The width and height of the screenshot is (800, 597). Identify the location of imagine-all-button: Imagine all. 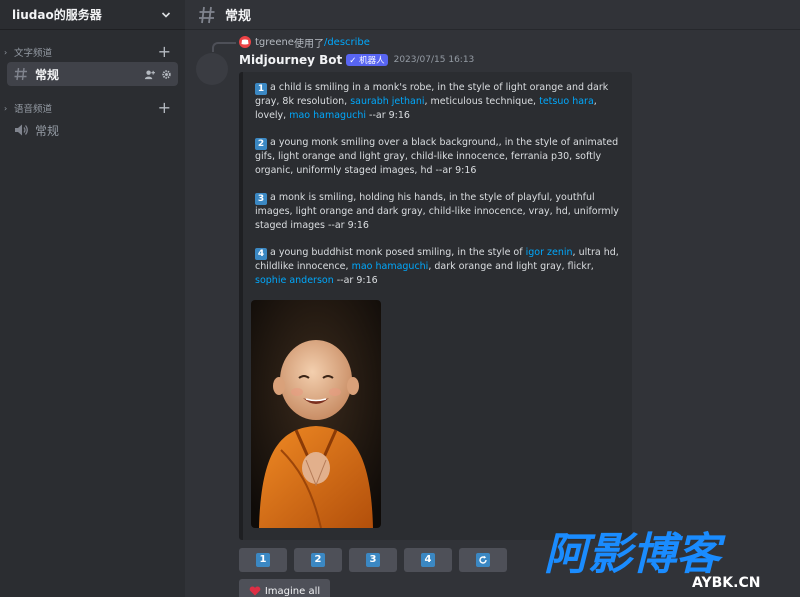
(284, 588).